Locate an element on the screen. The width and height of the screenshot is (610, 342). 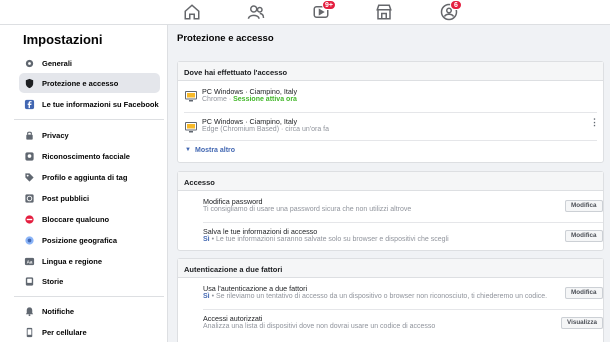
sidebar-item-protezione: Protezione e accesso is located at coordinates (89, 83).